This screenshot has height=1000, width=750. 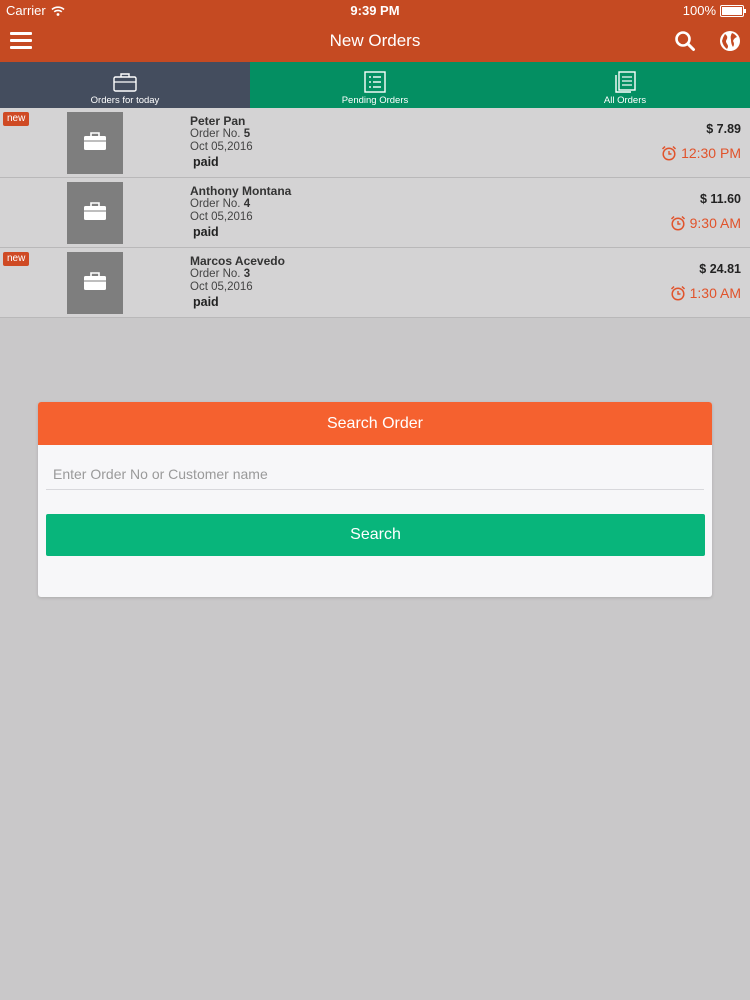 What do you see at coordinates (375, 474) in the screenshot?
I see `search-input` at bounding box center [375, 474].